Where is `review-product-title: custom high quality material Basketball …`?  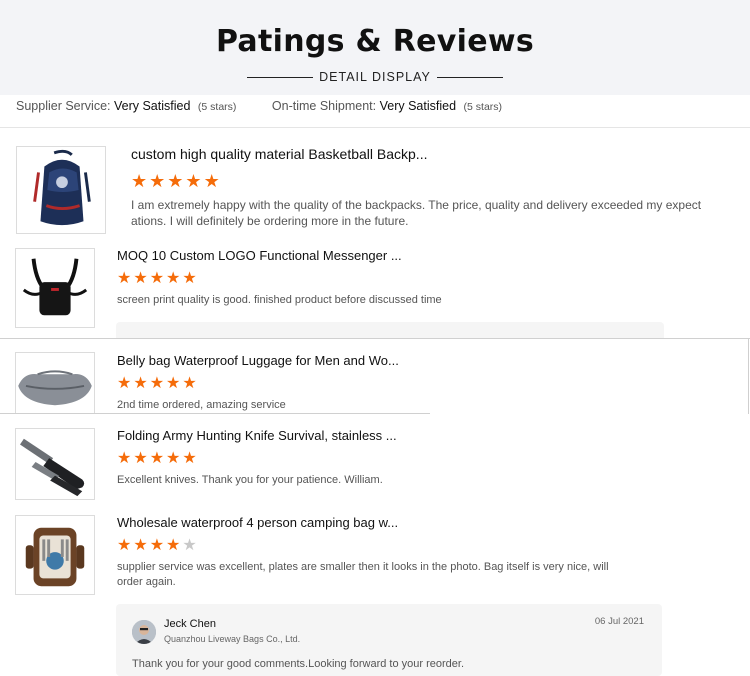
review-product-title: custom high quality material Basketball … is located at coordinates (279, 154).